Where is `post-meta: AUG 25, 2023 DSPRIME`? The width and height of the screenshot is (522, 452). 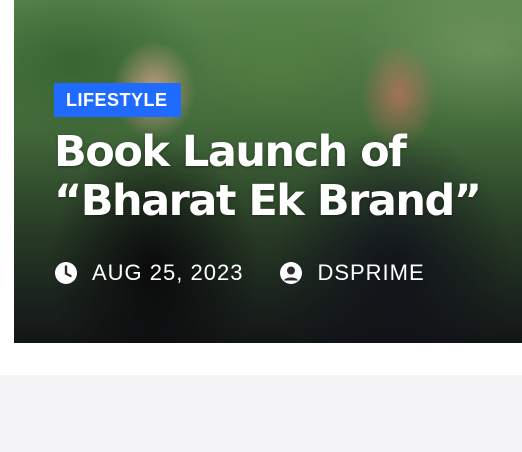
post-meta: AUG 25, 2023 DSPRIME is located at coordinates (239, 273).